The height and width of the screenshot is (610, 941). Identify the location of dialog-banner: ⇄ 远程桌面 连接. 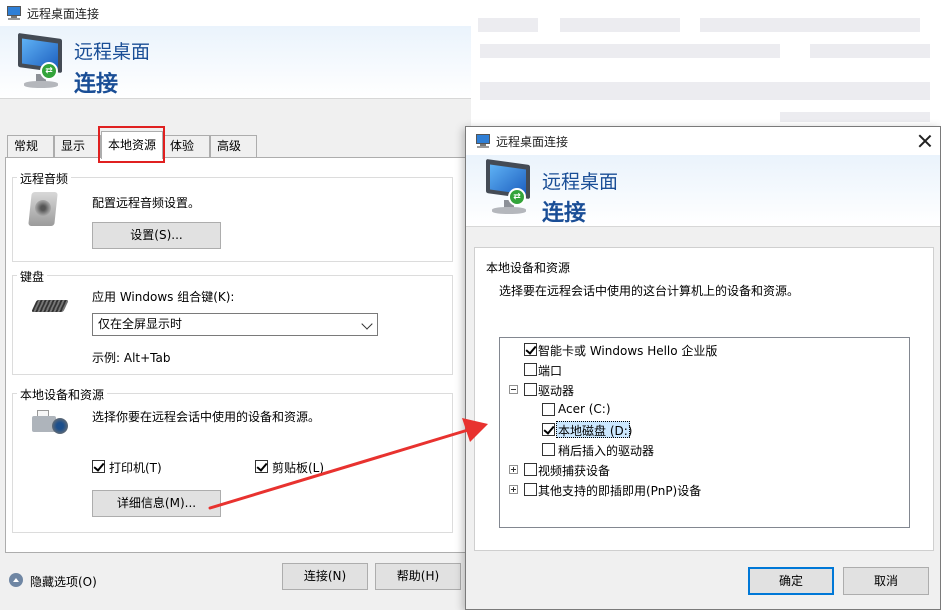
(703, 191).